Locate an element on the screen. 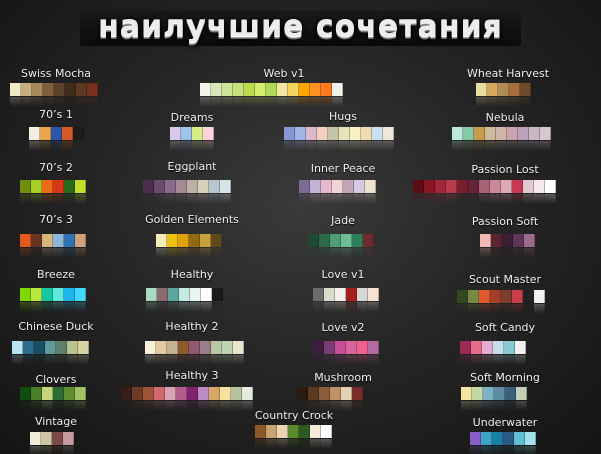 This screenshot has height=454, width=601. palette-label-70s-1: 70’s 1 is located at coordinates (56, 114).